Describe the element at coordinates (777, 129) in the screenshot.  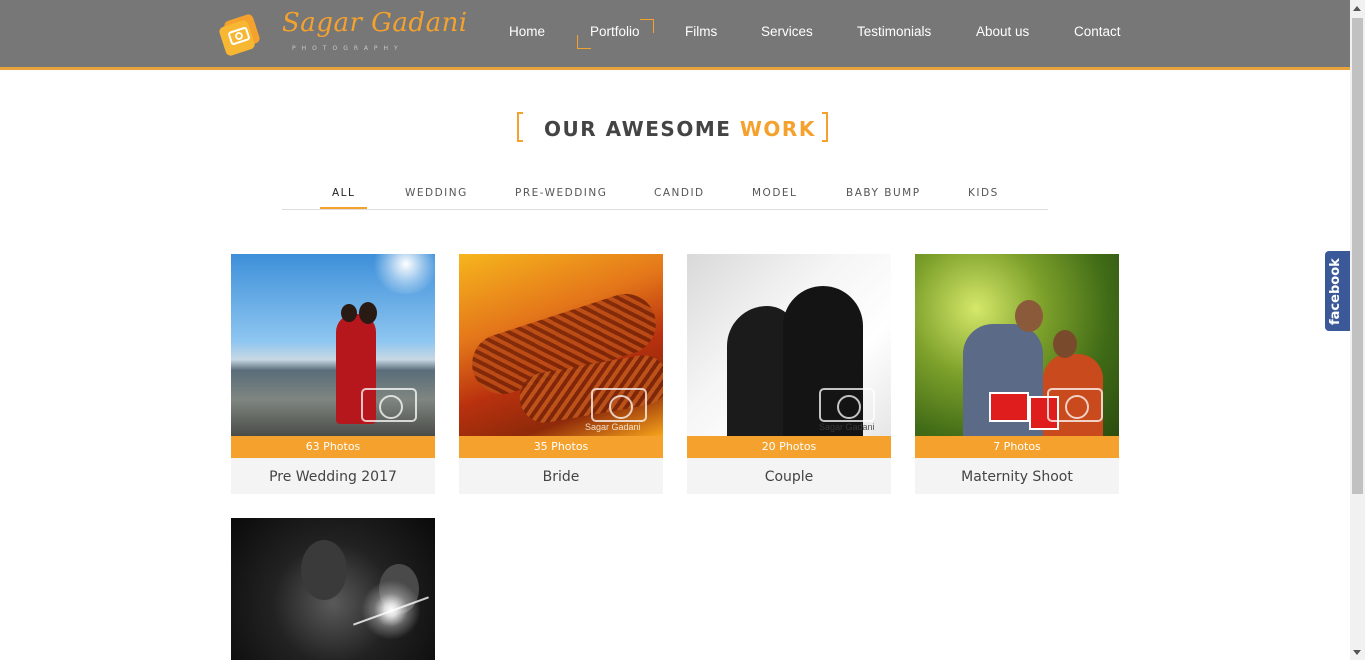
I see `title-accent: WORK` at that location.